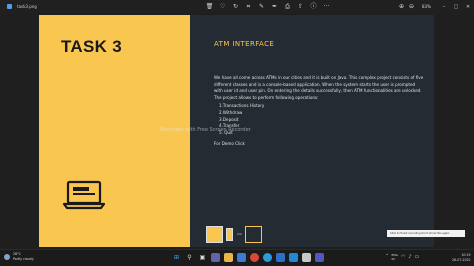 This screenshot has height=266, width=474. I want to click on teams-icon, so click(319, 257).